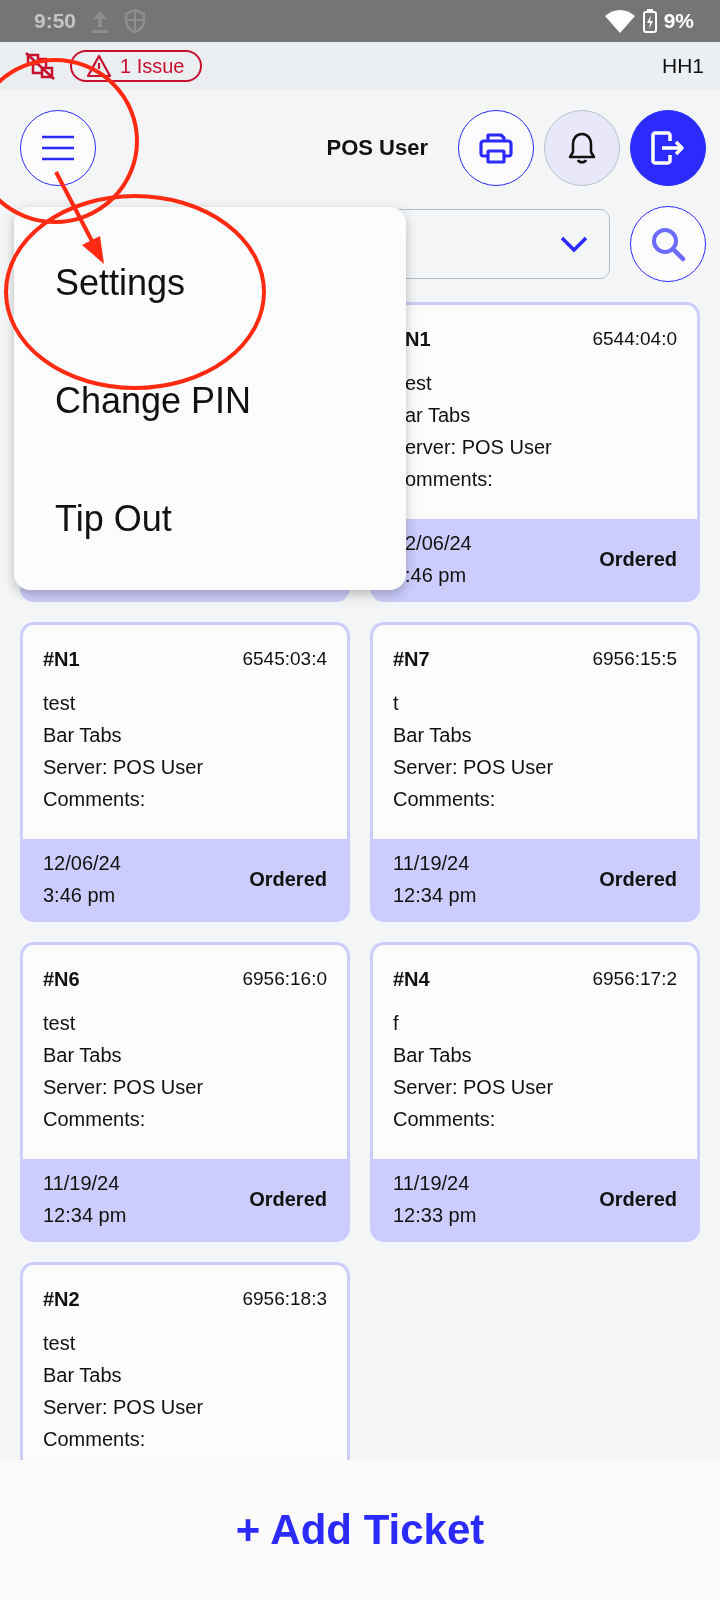 This screenshot has height=1600, width=720. What do you see at coordinates (436, 575) in the screenshot?
I see `ticket-time: :46 pm` at bounding box center [436, 575].